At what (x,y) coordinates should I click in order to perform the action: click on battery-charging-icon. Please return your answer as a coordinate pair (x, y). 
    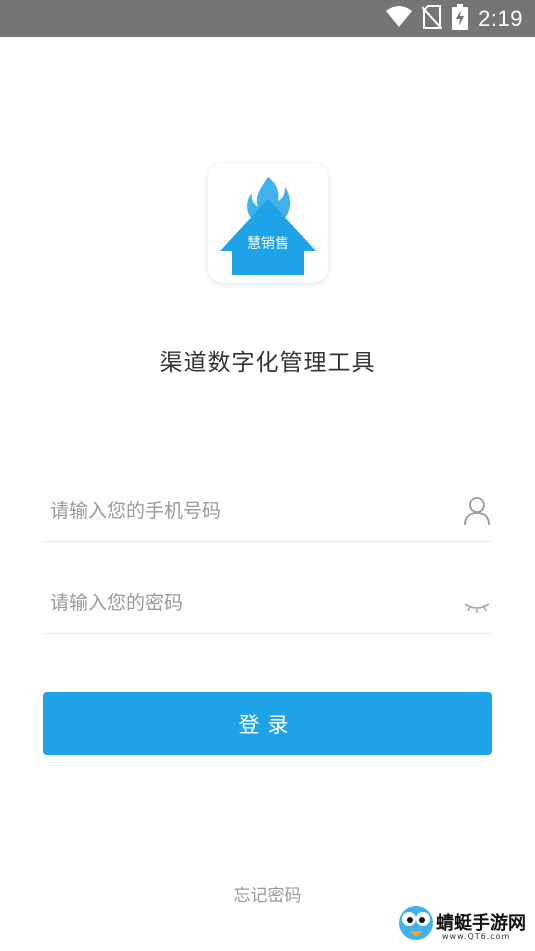
    Looking at the image, I should click on (460, 18).